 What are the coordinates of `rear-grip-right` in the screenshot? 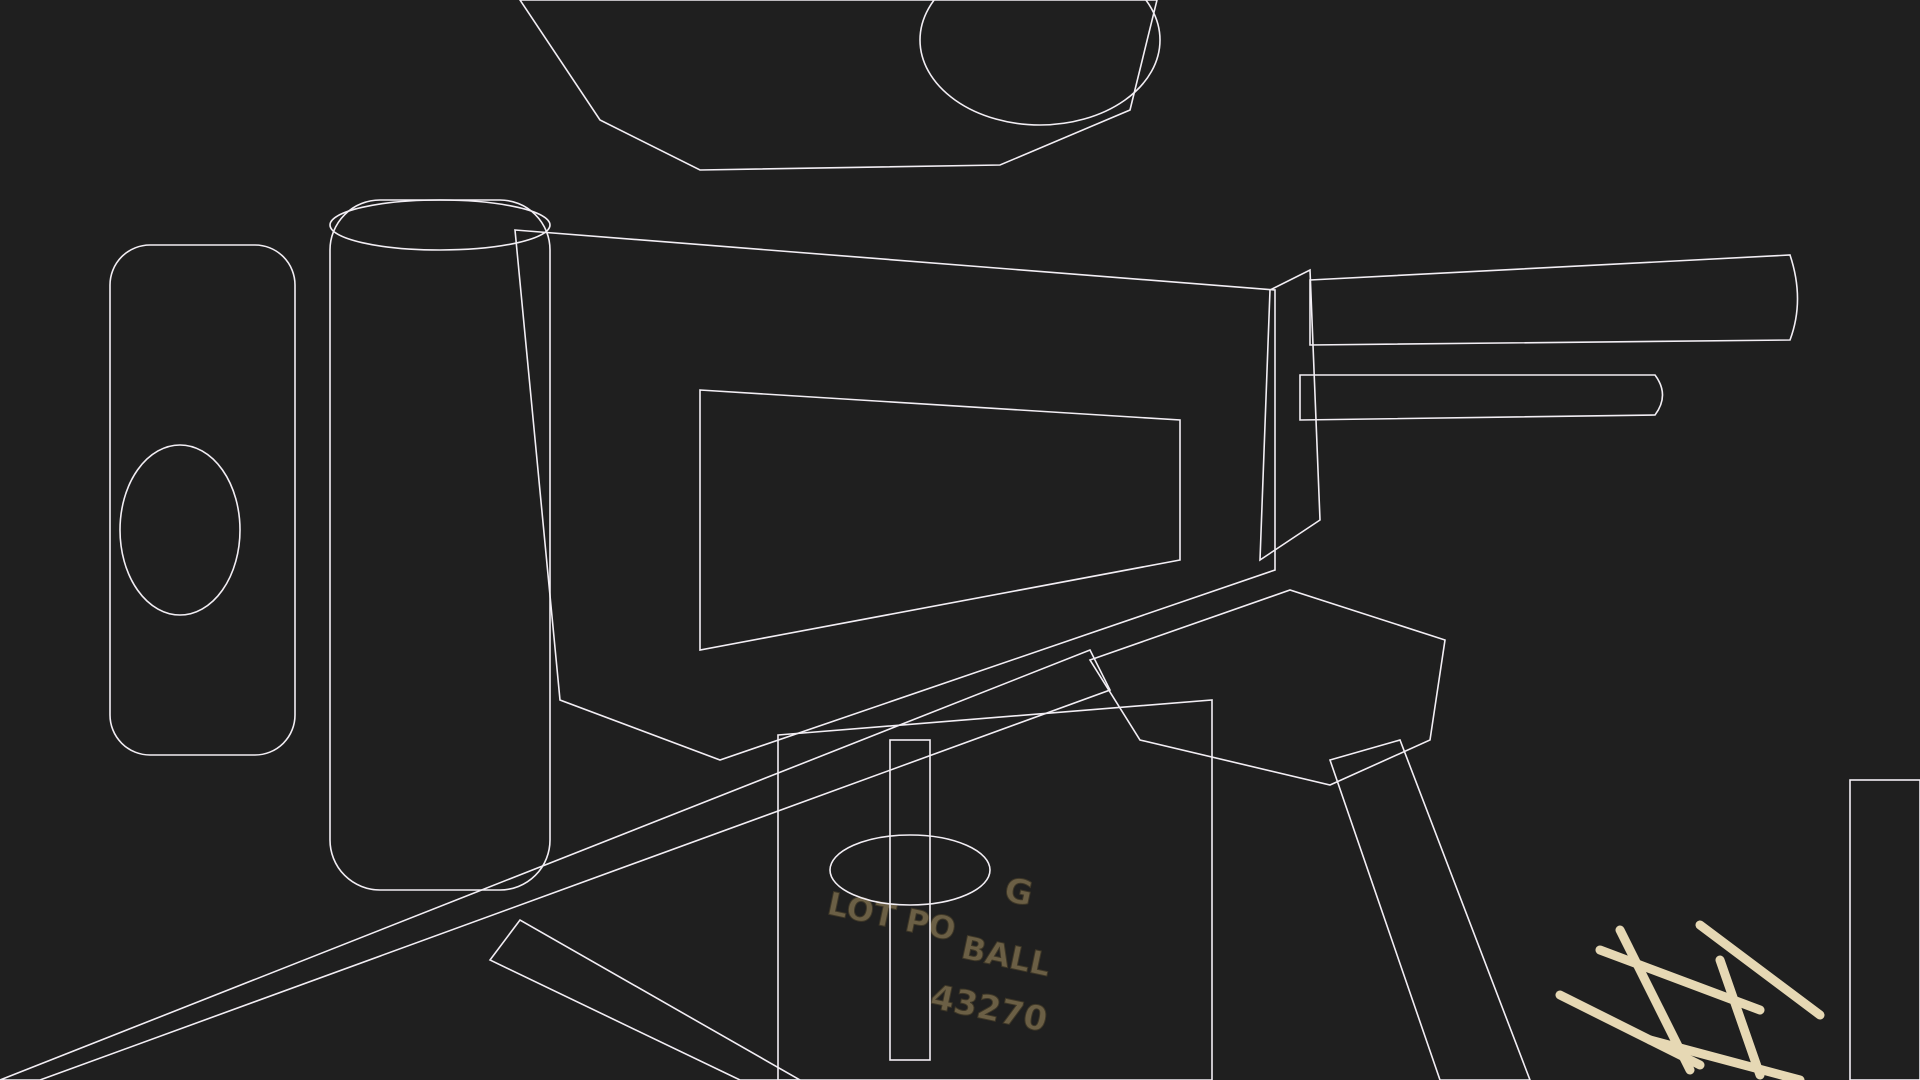 It's located at (440, 545).